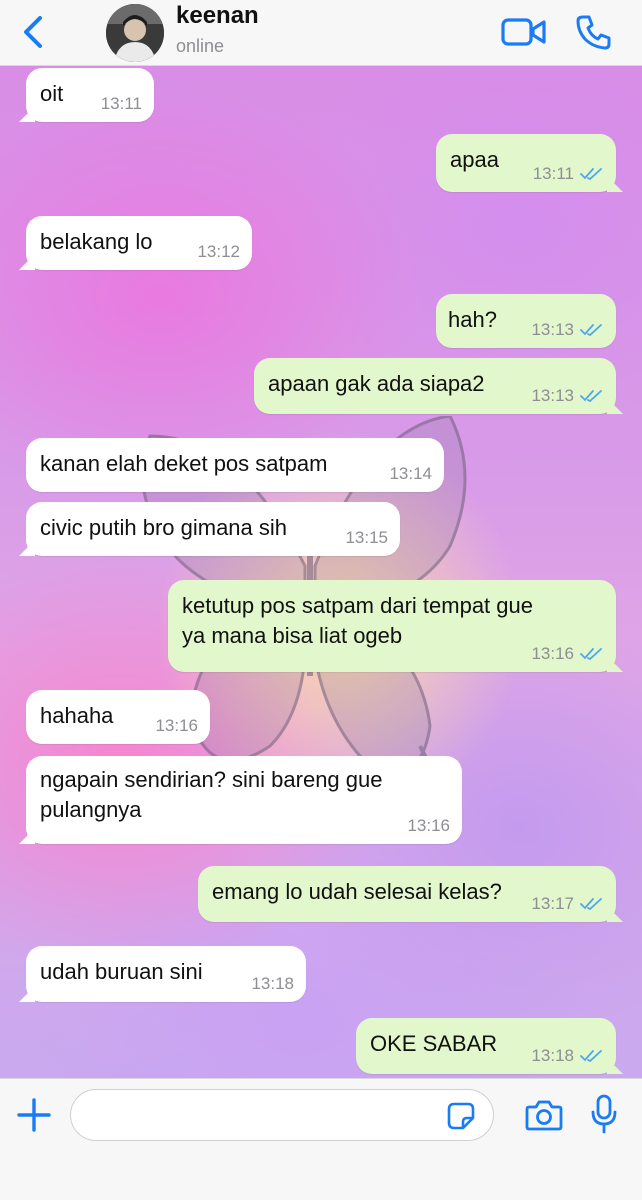 The width and height of the screenshot is (642, 1200). I want to click on message-text: ya mana bisa liat ogeb, so click(292, 635).